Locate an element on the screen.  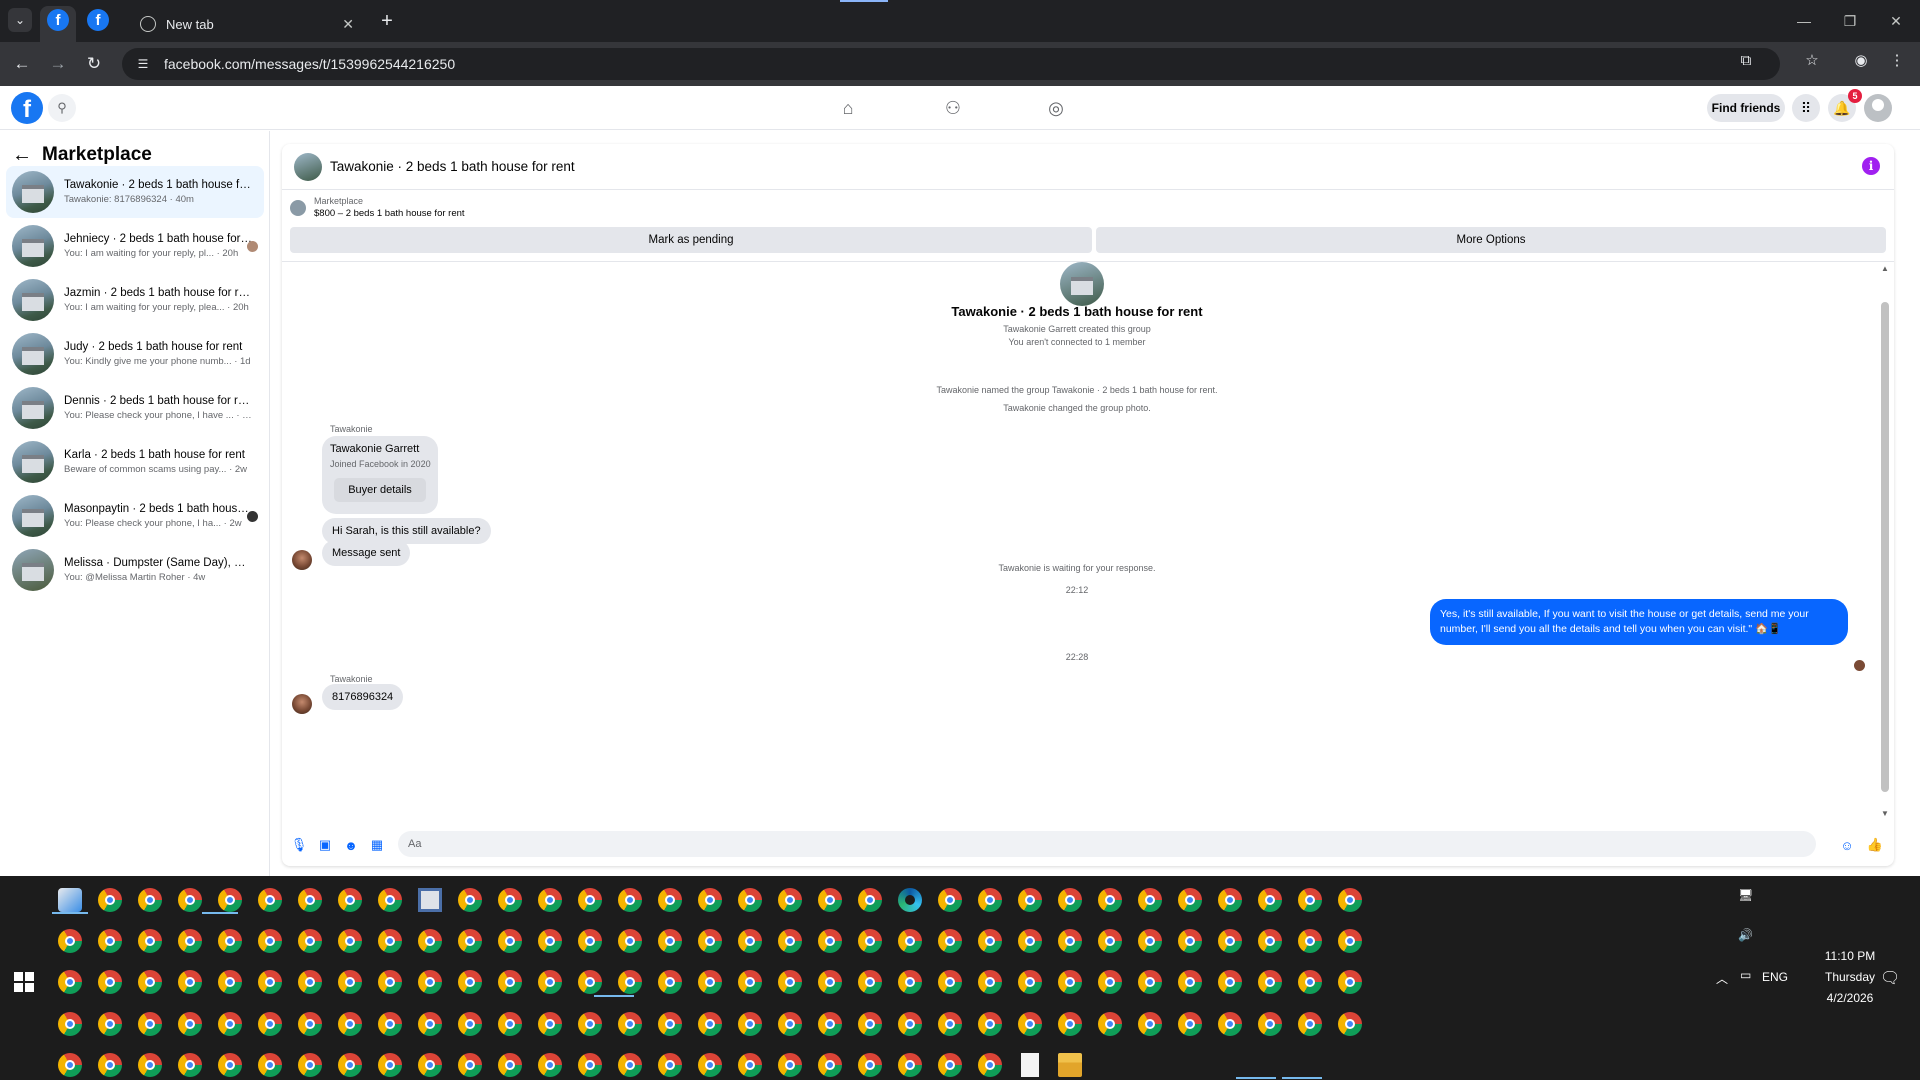
sticker-icon: ☻ is located at coordinates (351, 845).